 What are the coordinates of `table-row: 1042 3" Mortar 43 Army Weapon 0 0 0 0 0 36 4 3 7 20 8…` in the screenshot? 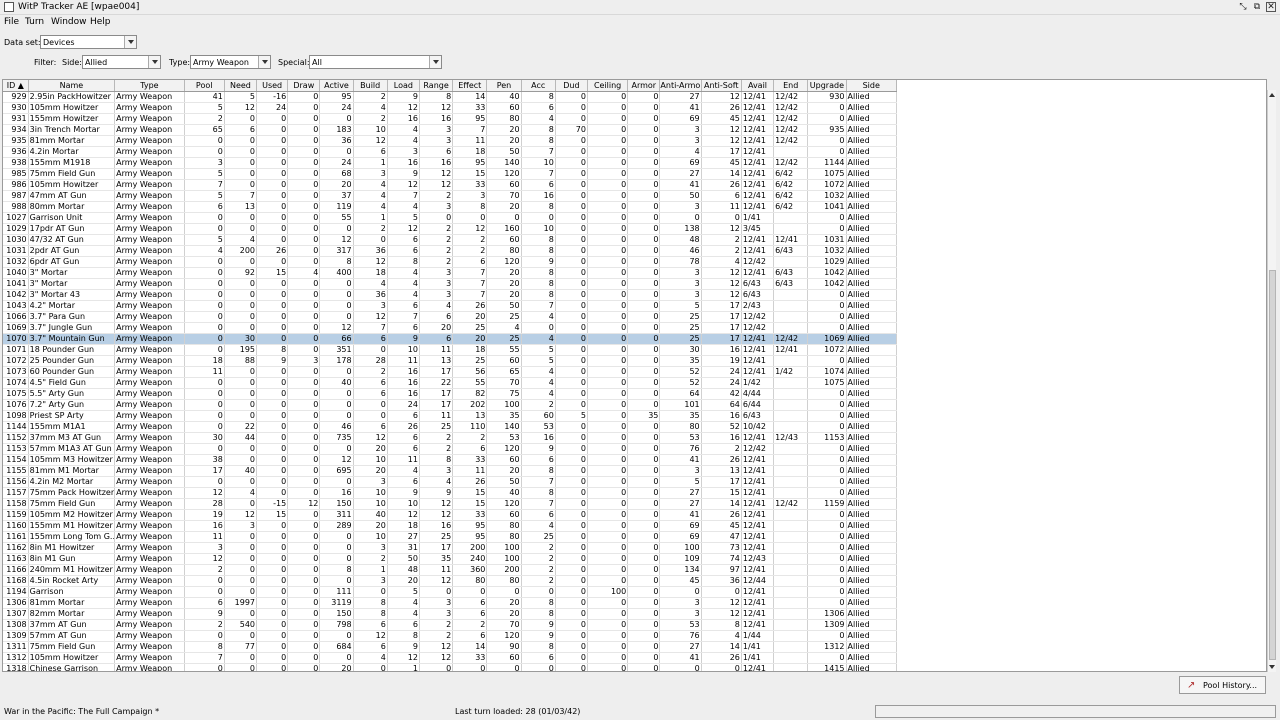 It's located at (450, 295).